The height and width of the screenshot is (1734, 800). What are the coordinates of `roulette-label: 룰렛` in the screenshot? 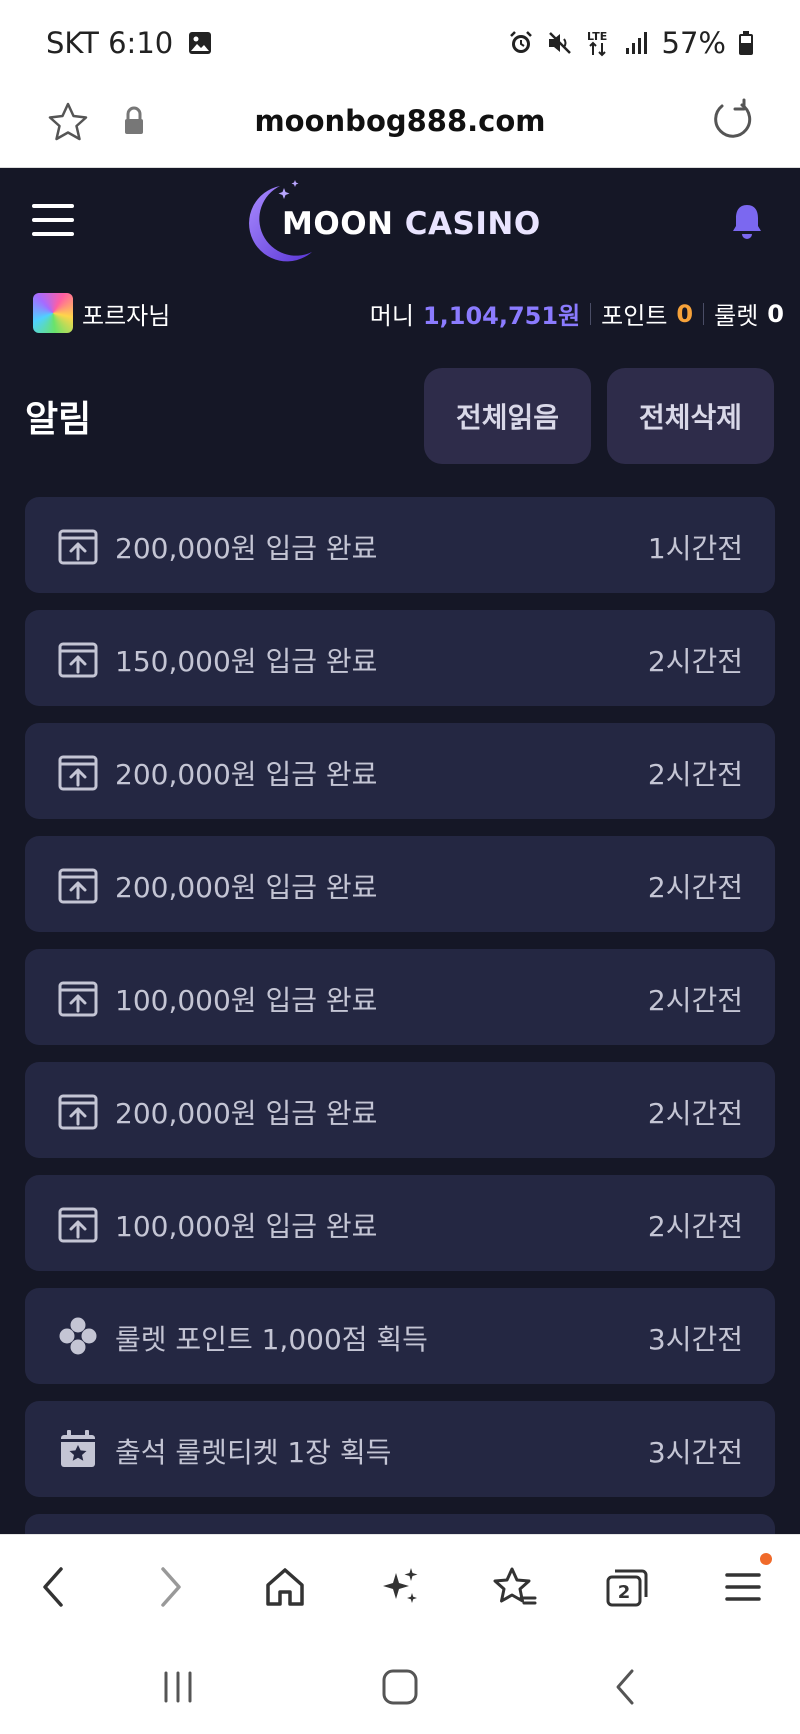 It's located at (736, 316).